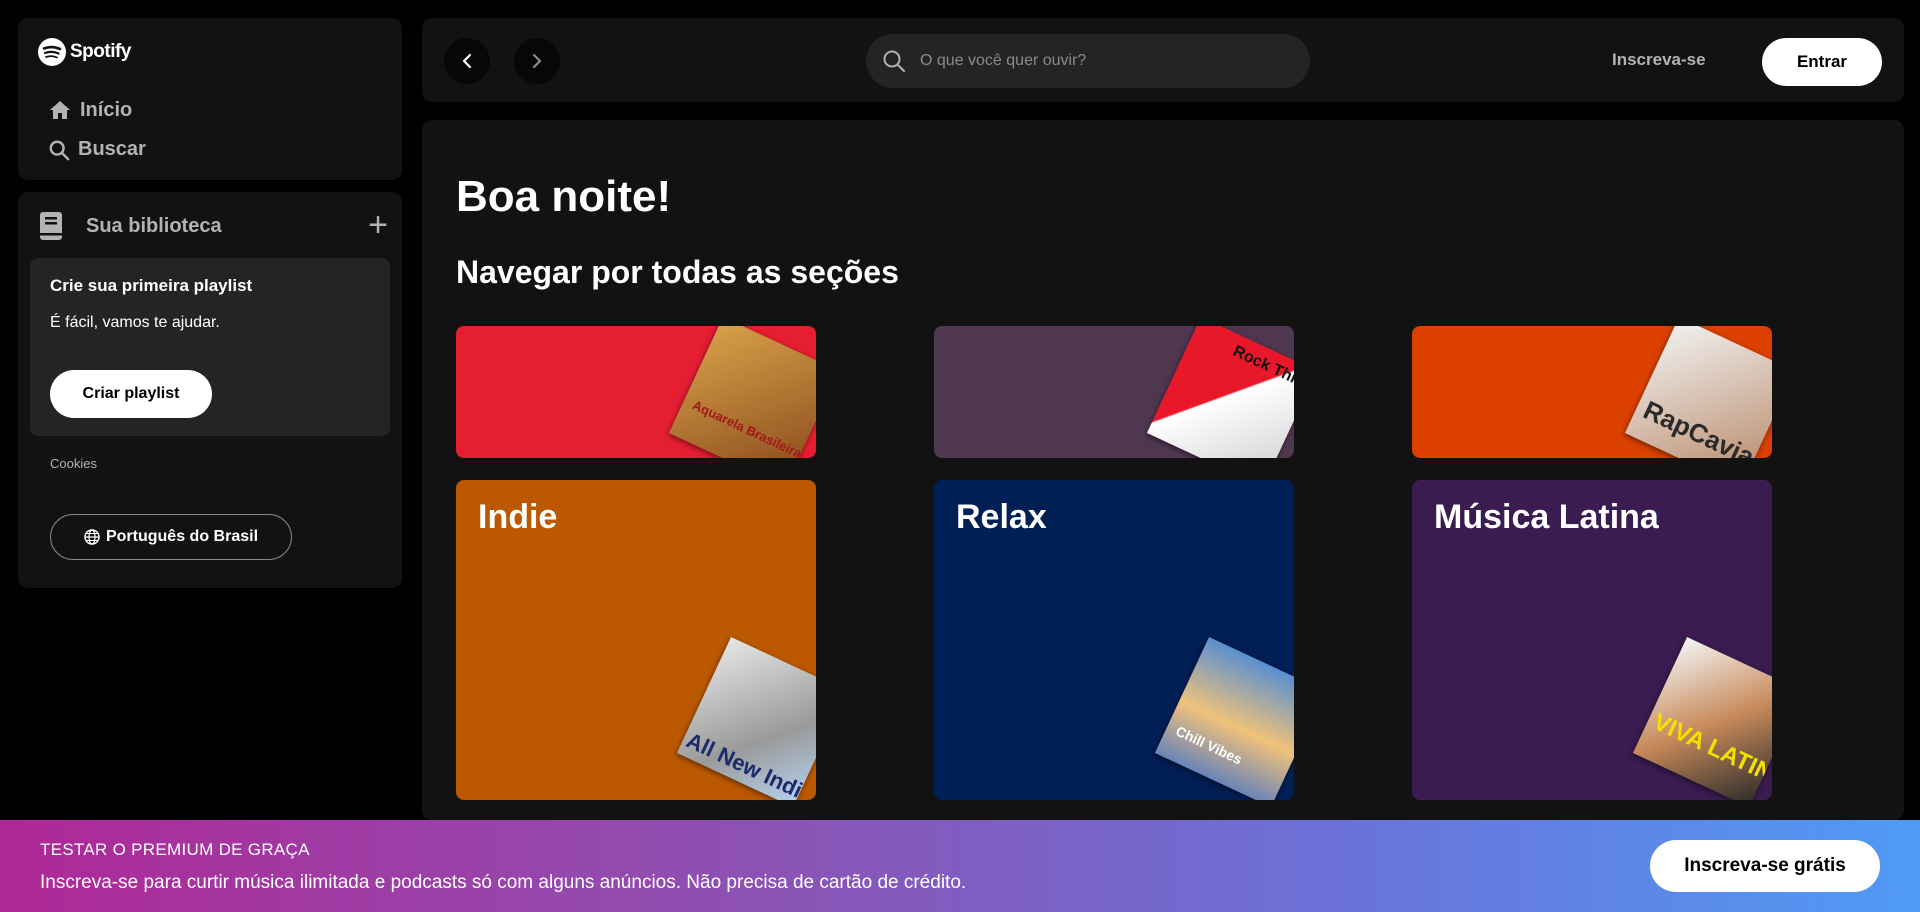 This screenshot has height=912, width=1920. I want to click on logo-text: Spotify, so click(100, 51).